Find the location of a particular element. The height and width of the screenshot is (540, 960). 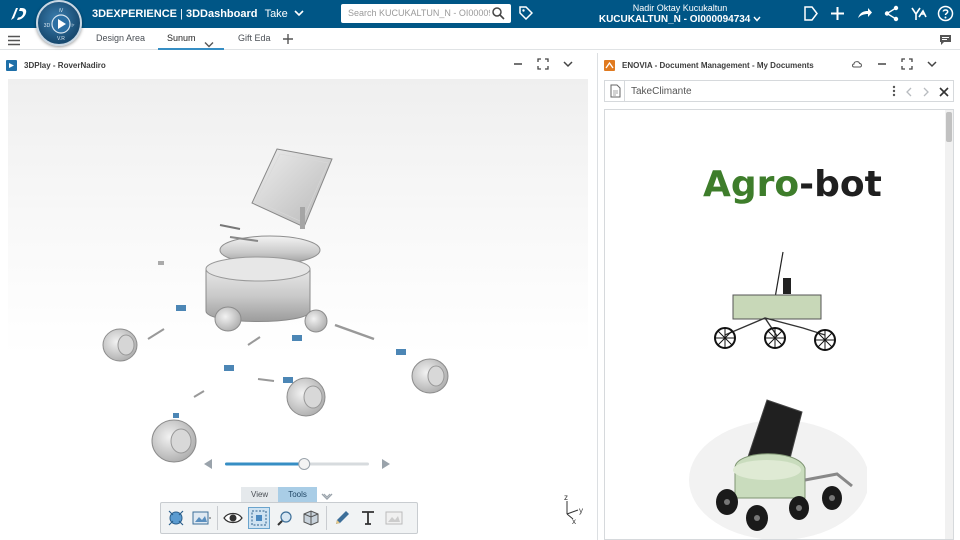

tab-tools: Tools is located at coordinates (297, 494).